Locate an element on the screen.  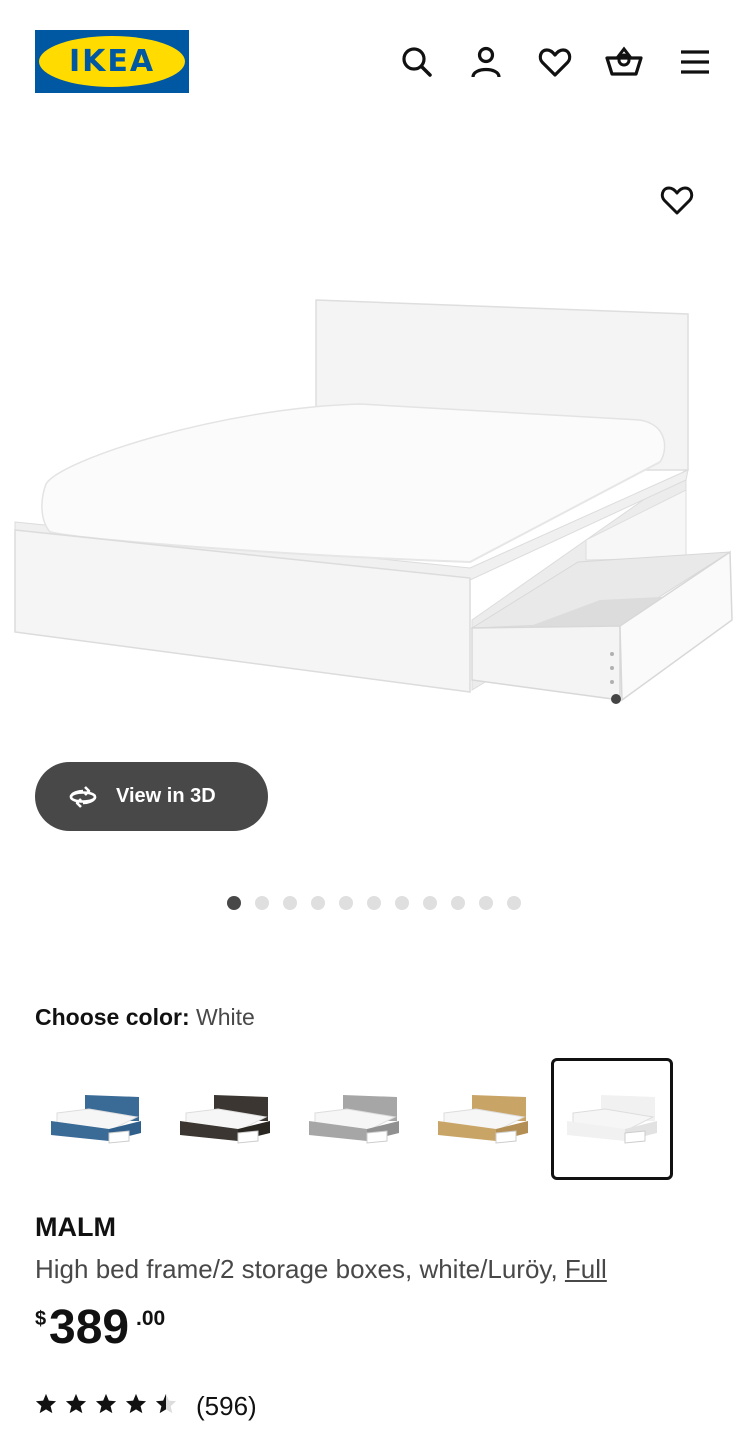
menu-icon is located at coordinates (695, 62).